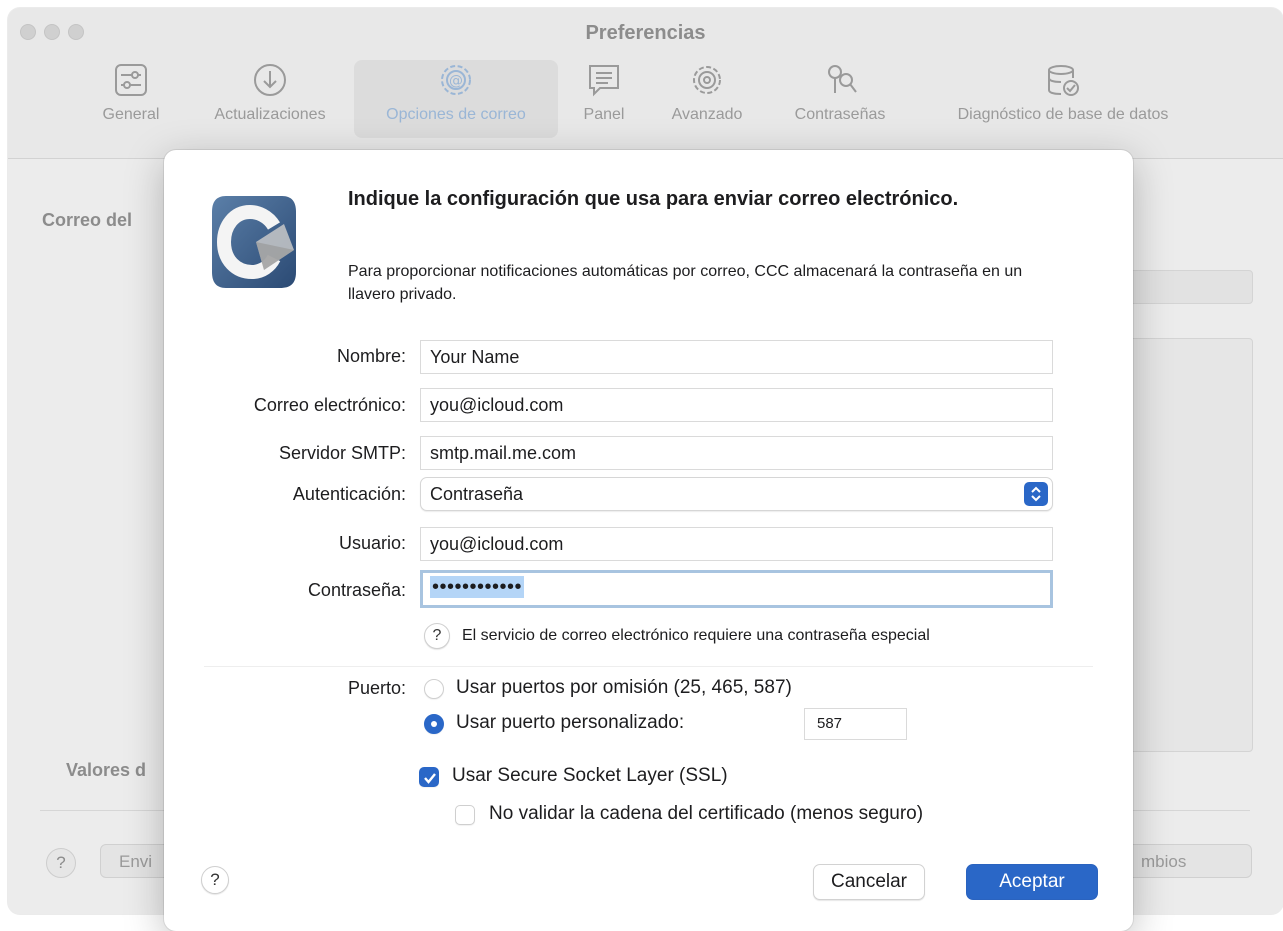  Describe the element at coordinates (131, 114) in the screenshot. I see `toolbar-label-general: General` at that location.